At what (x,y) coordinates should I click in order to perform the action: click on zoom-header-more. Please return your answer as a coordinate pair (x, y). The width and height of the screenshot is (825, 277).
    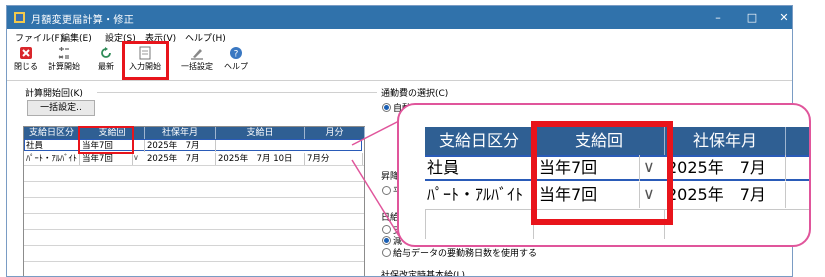
    Looking at the image, I should click on (797, 141).